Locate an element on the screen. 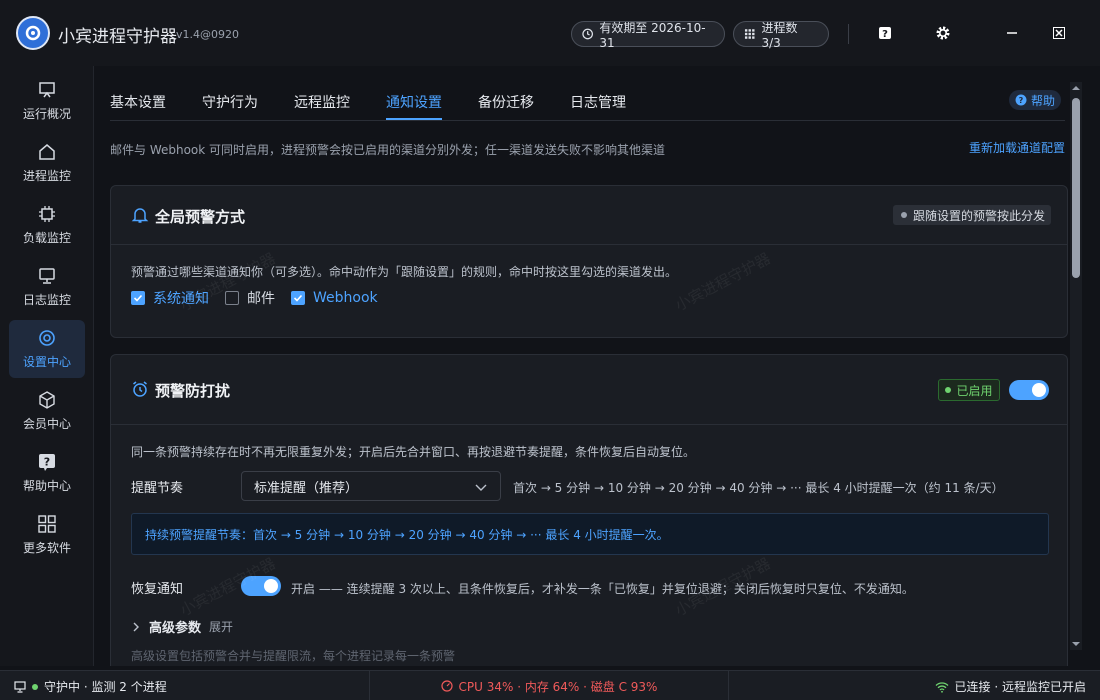  expire-pill: 有效期至 2026-10-31 is located at coordinates (648, 35).